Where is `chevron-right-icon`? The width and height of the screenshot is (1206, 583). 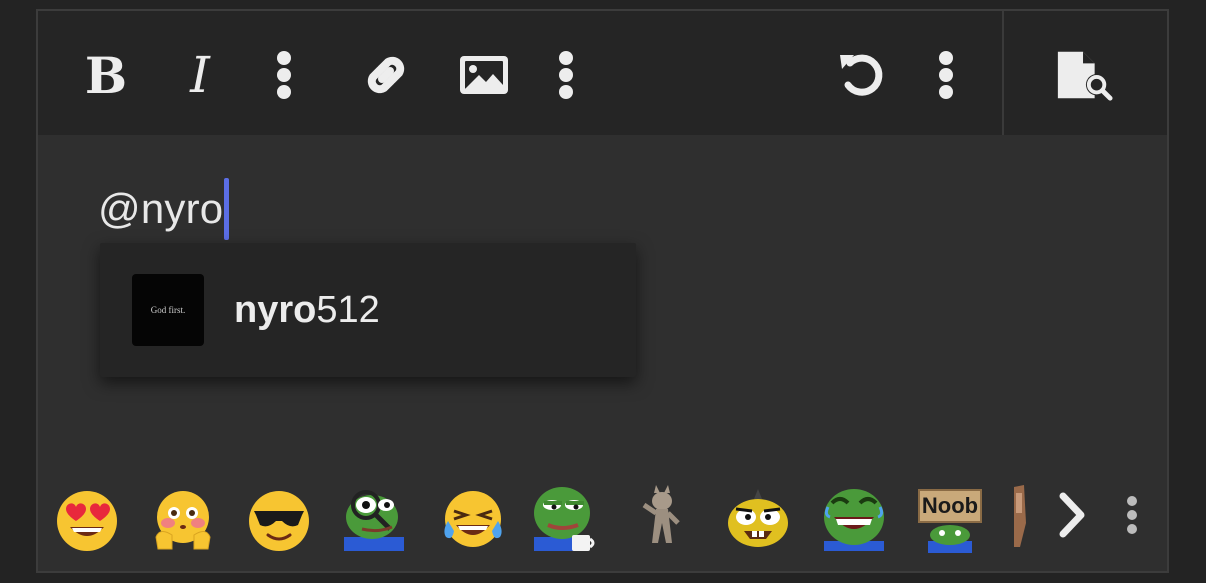 chevron-right-icon is located at coordinates (1072, 515).